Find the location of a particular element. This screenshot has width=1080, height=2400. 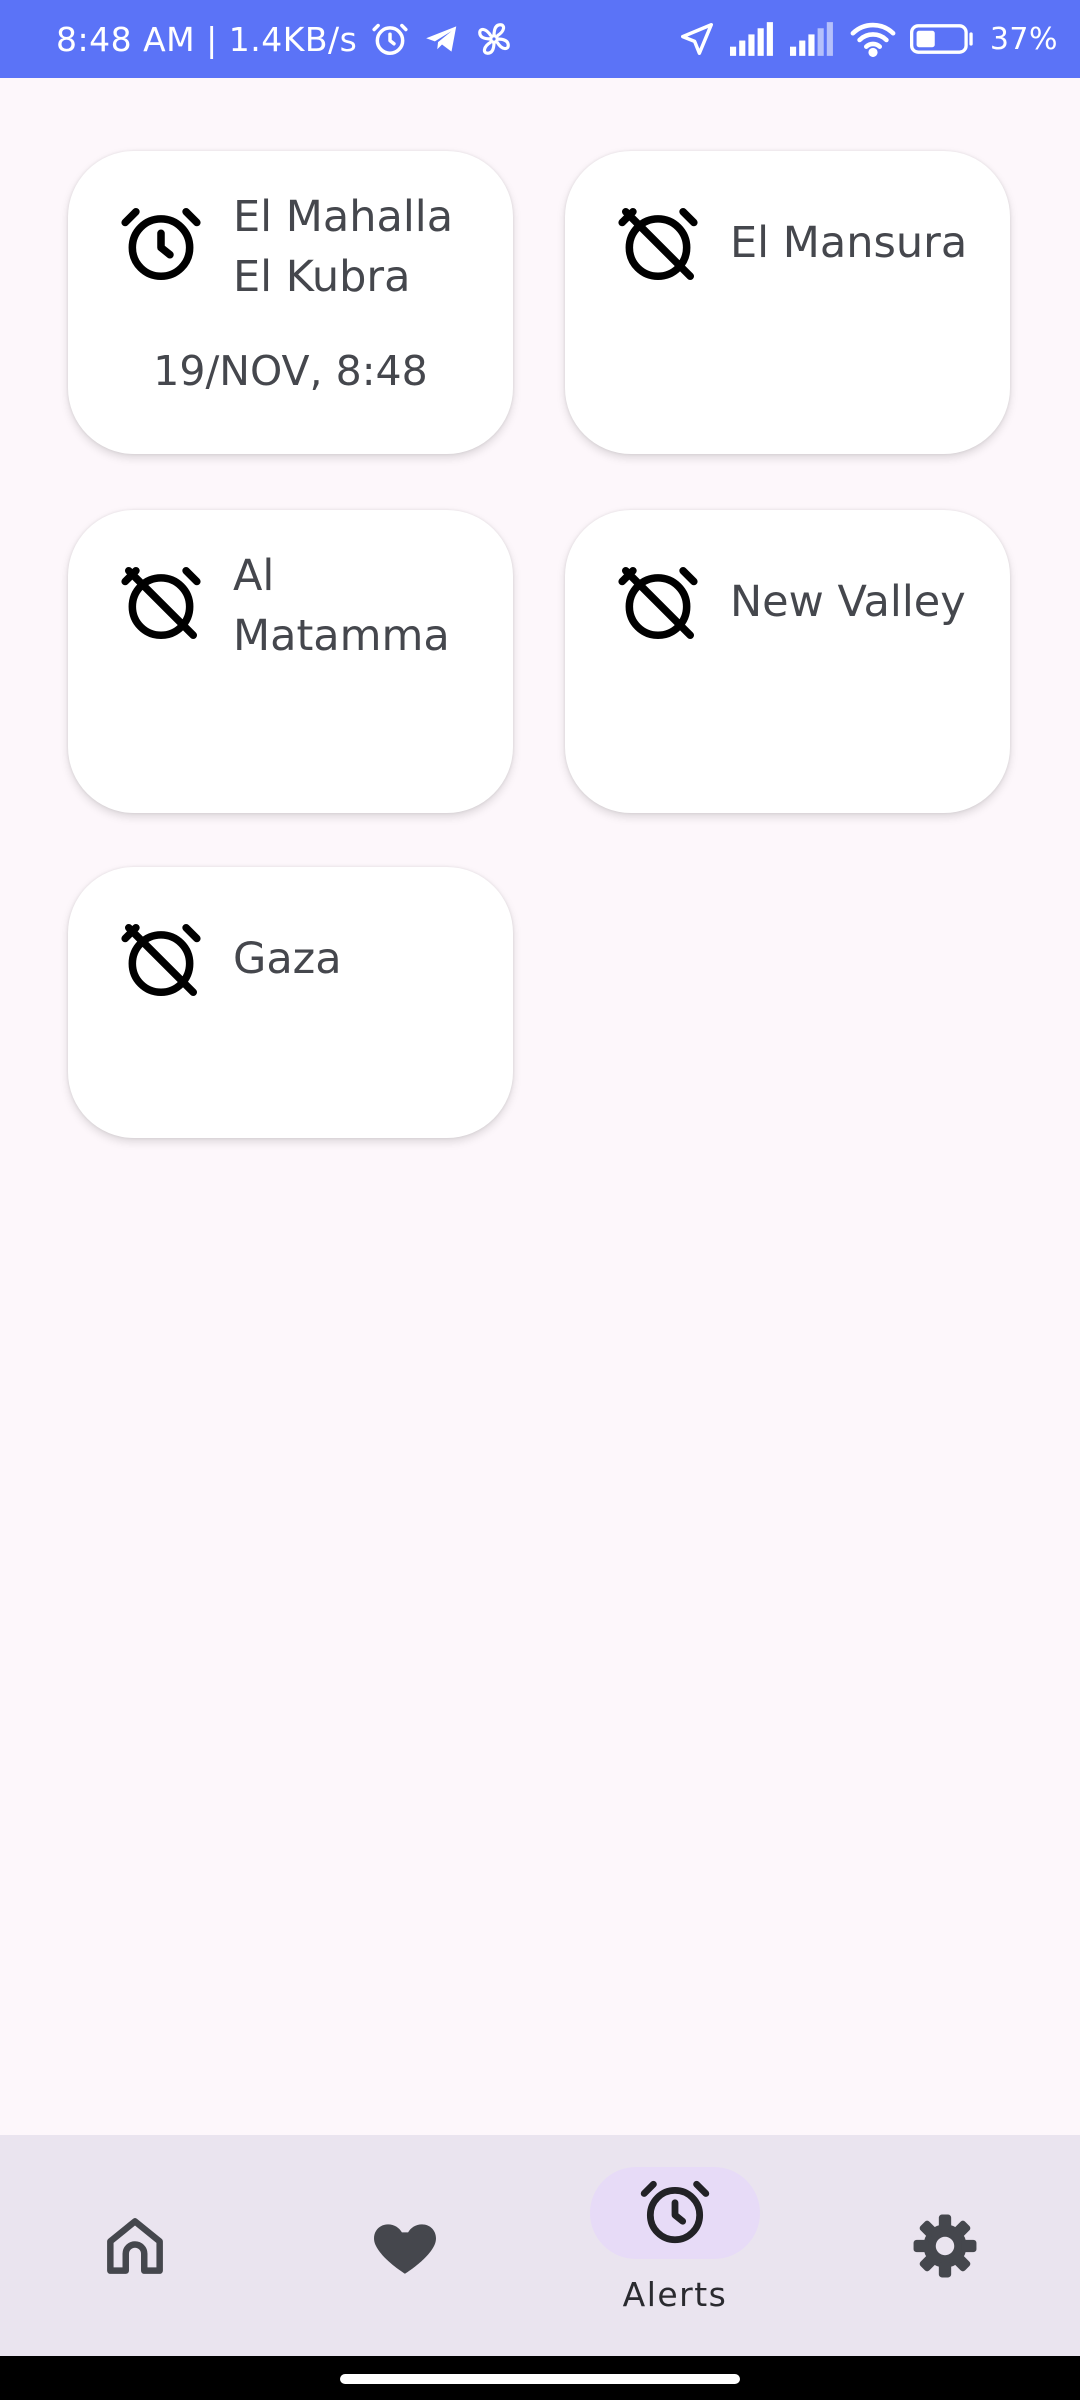

location-arrow-icon is located at coordinates (697, 39).